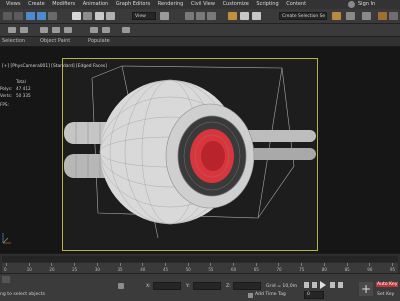 This screenshot has height=301, width=400. Describe the element at coordinates (76, 16) in the screenshot. I see `select-object-icon` at that location.